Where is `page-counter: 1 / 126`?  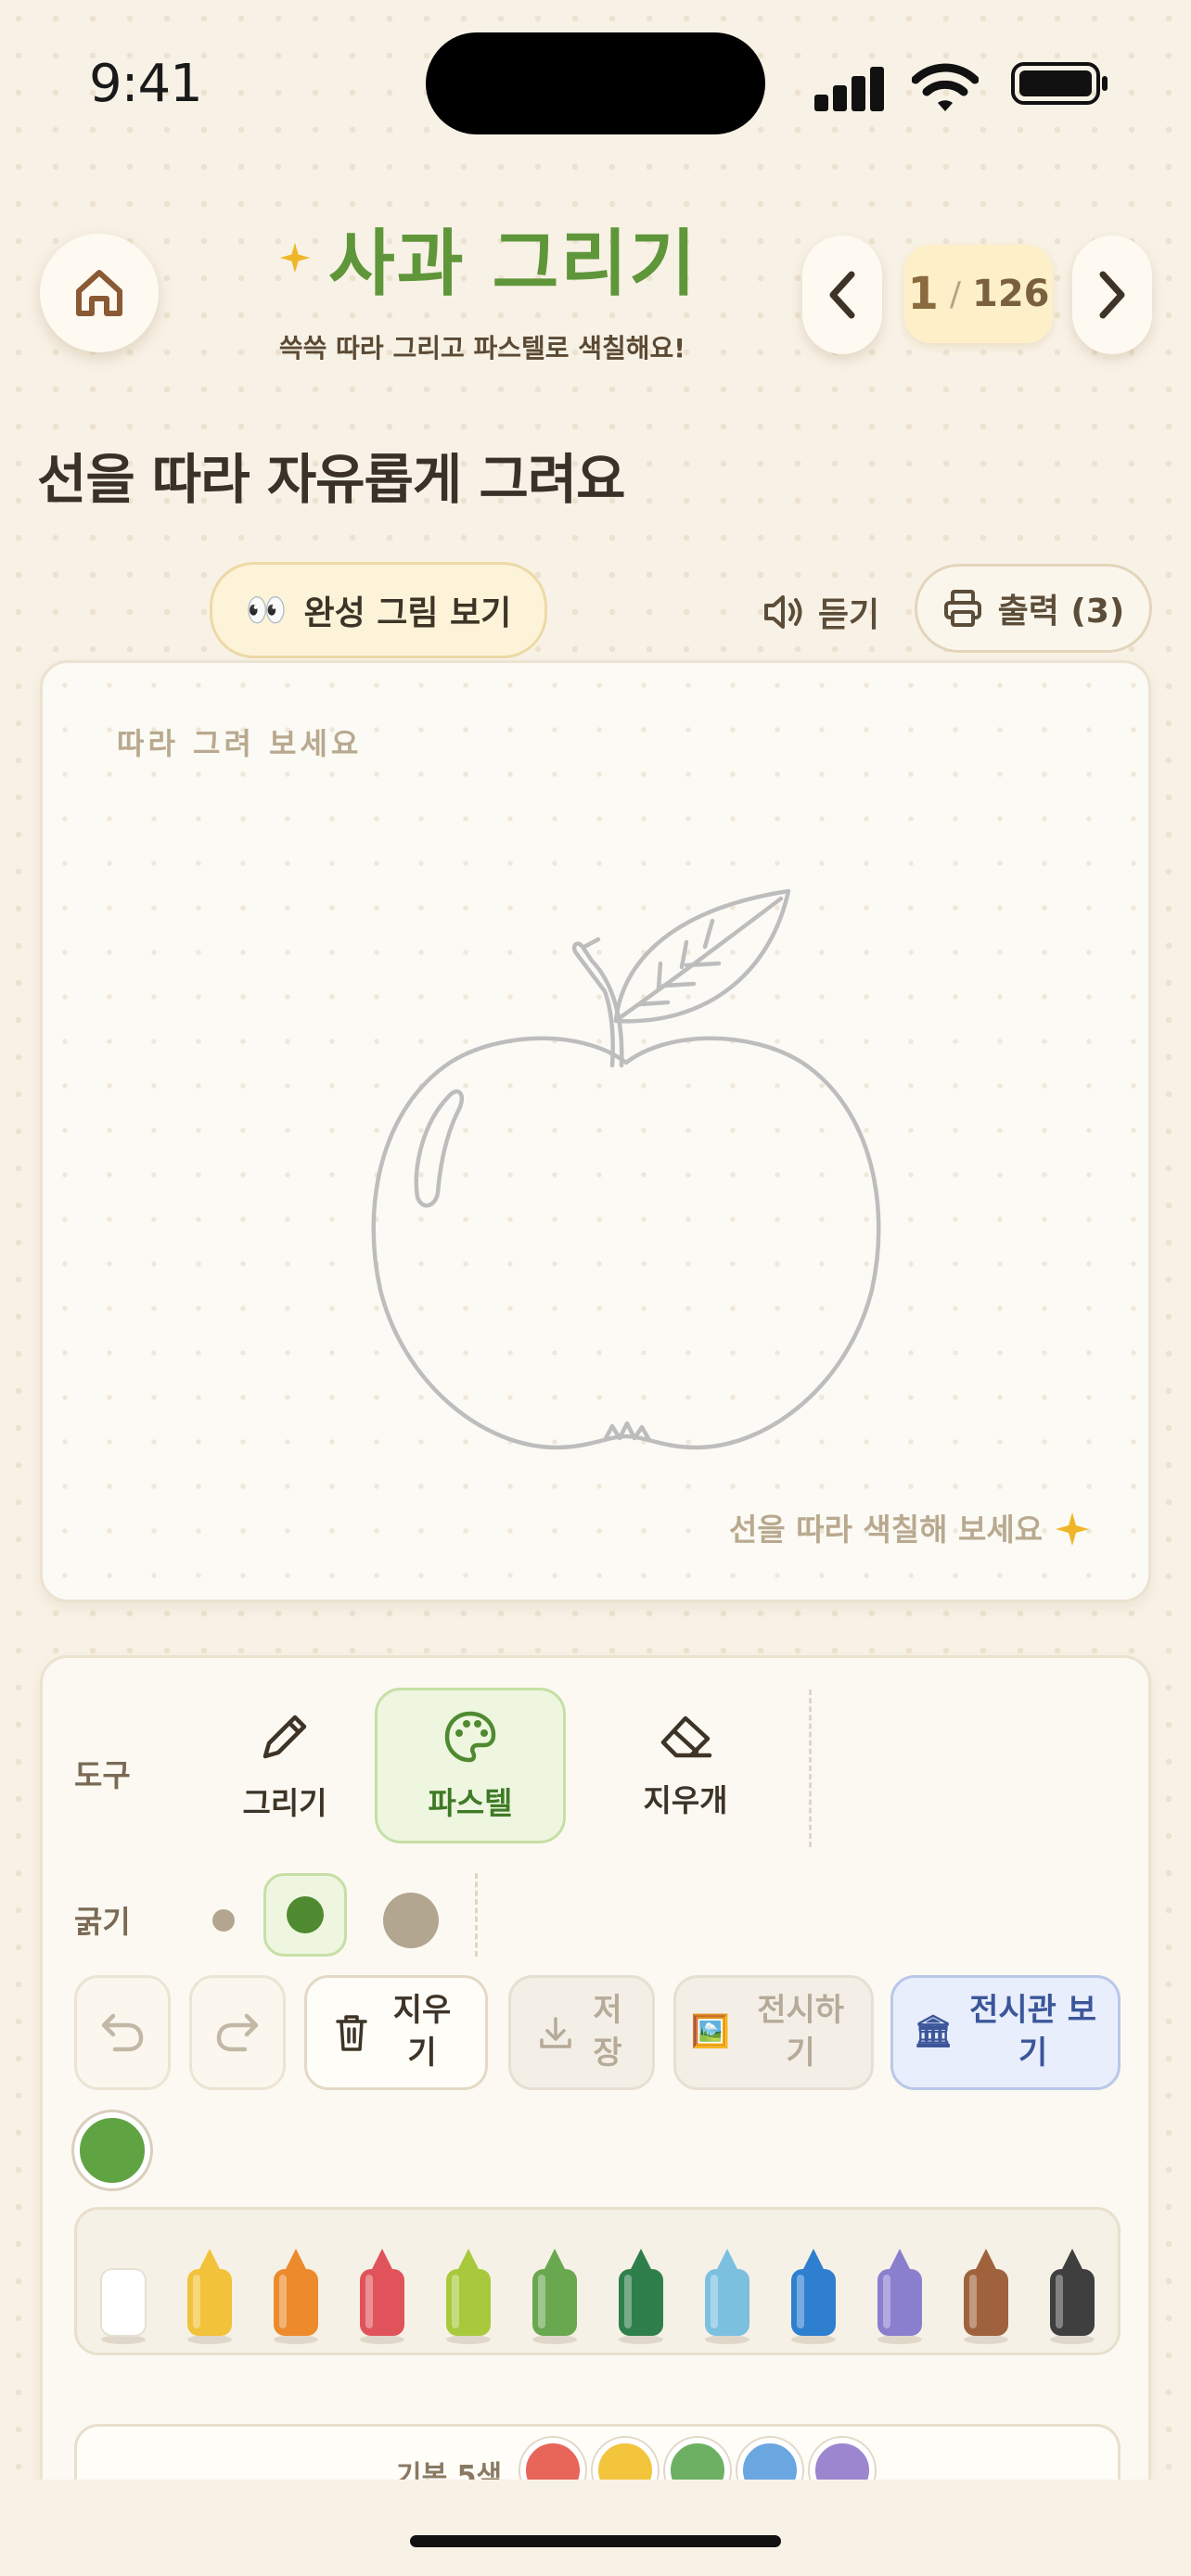 page-counter: 1 / 126 is located at coordinates (978, 294).